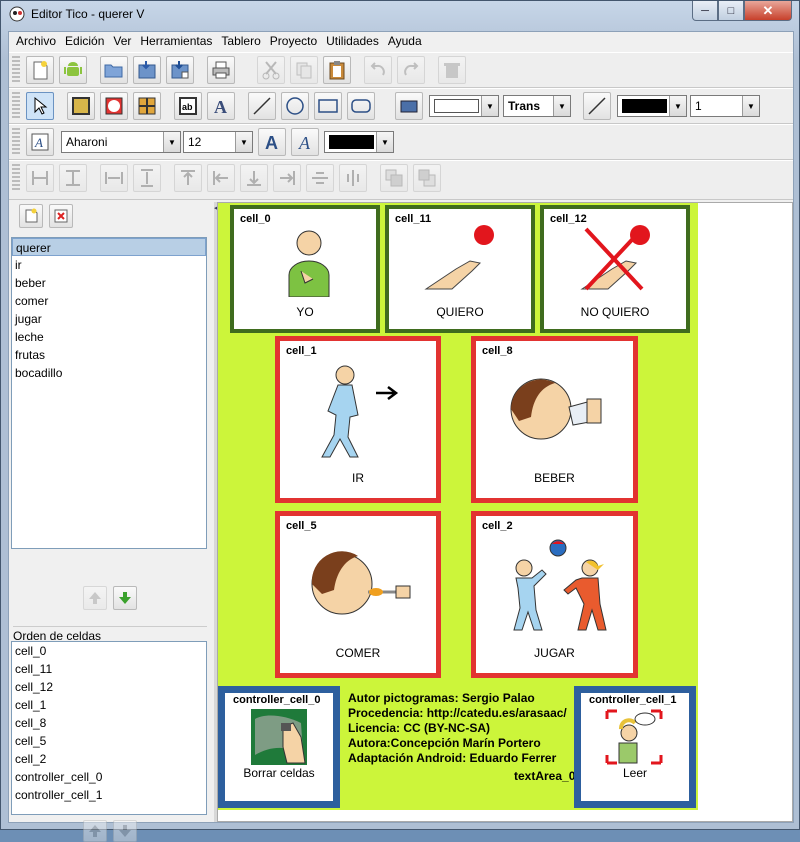  What do you see at coordinates (125, 831) in the screenshot?
I see `cell-move-down-button` at bounding box center [125, 831].